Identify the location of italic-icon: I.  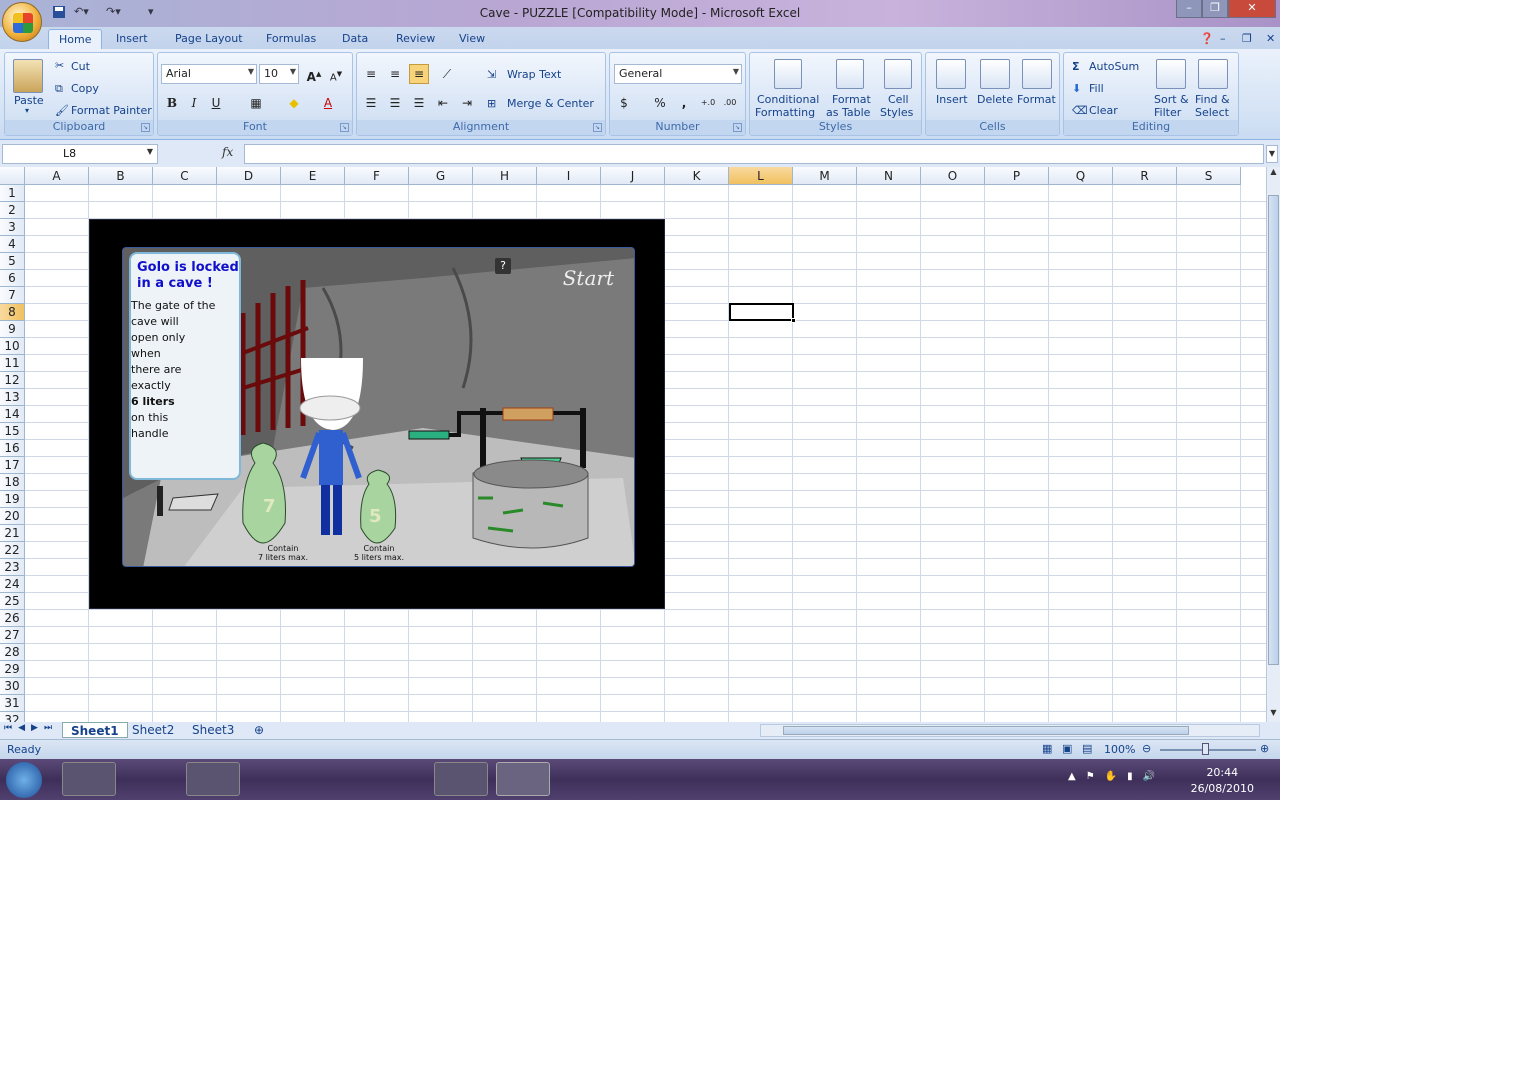
(194, 103).